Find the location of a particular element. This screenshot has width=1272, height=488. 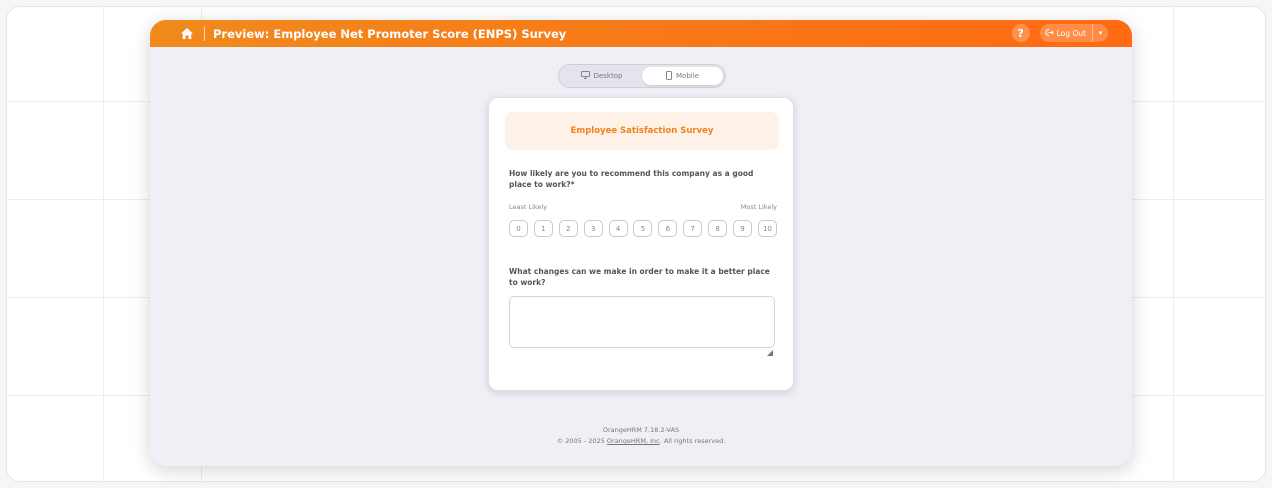

desktop-view-option: Desktop is located at coordinates (601, 76).